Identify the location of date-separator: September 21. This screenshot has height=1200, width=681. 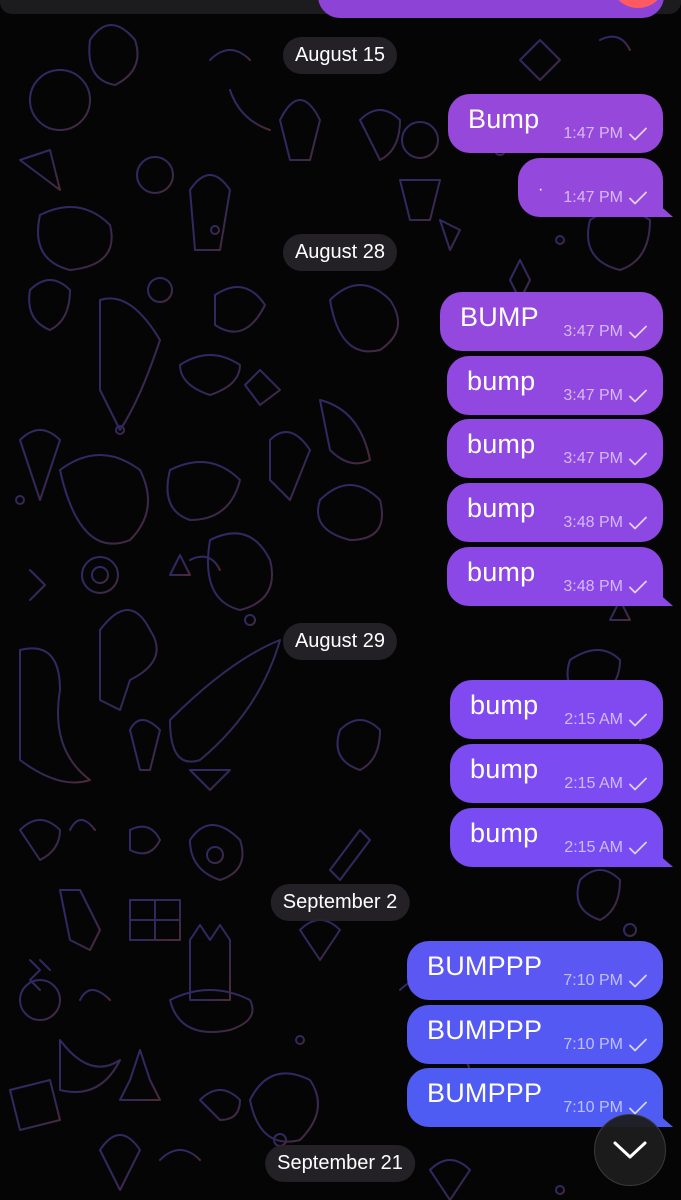
(340, 1163).